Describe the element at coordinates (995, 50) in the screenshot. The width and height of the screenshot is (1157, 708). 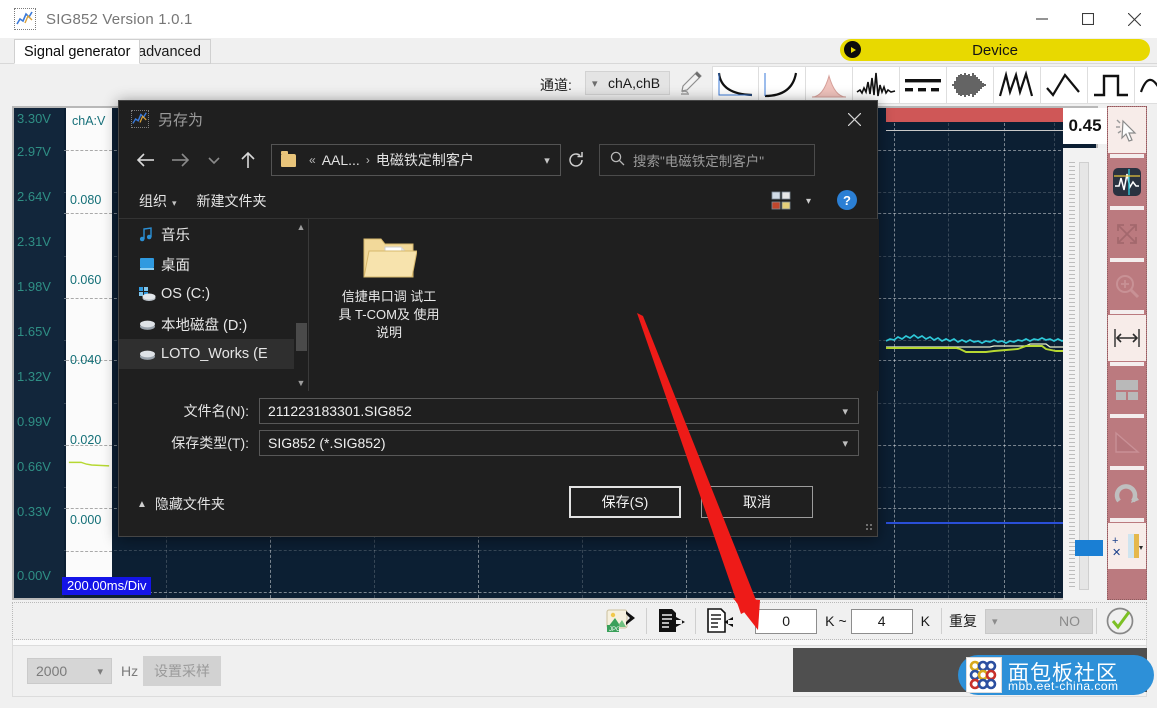
I see `device-status-pill: Device` at that location.